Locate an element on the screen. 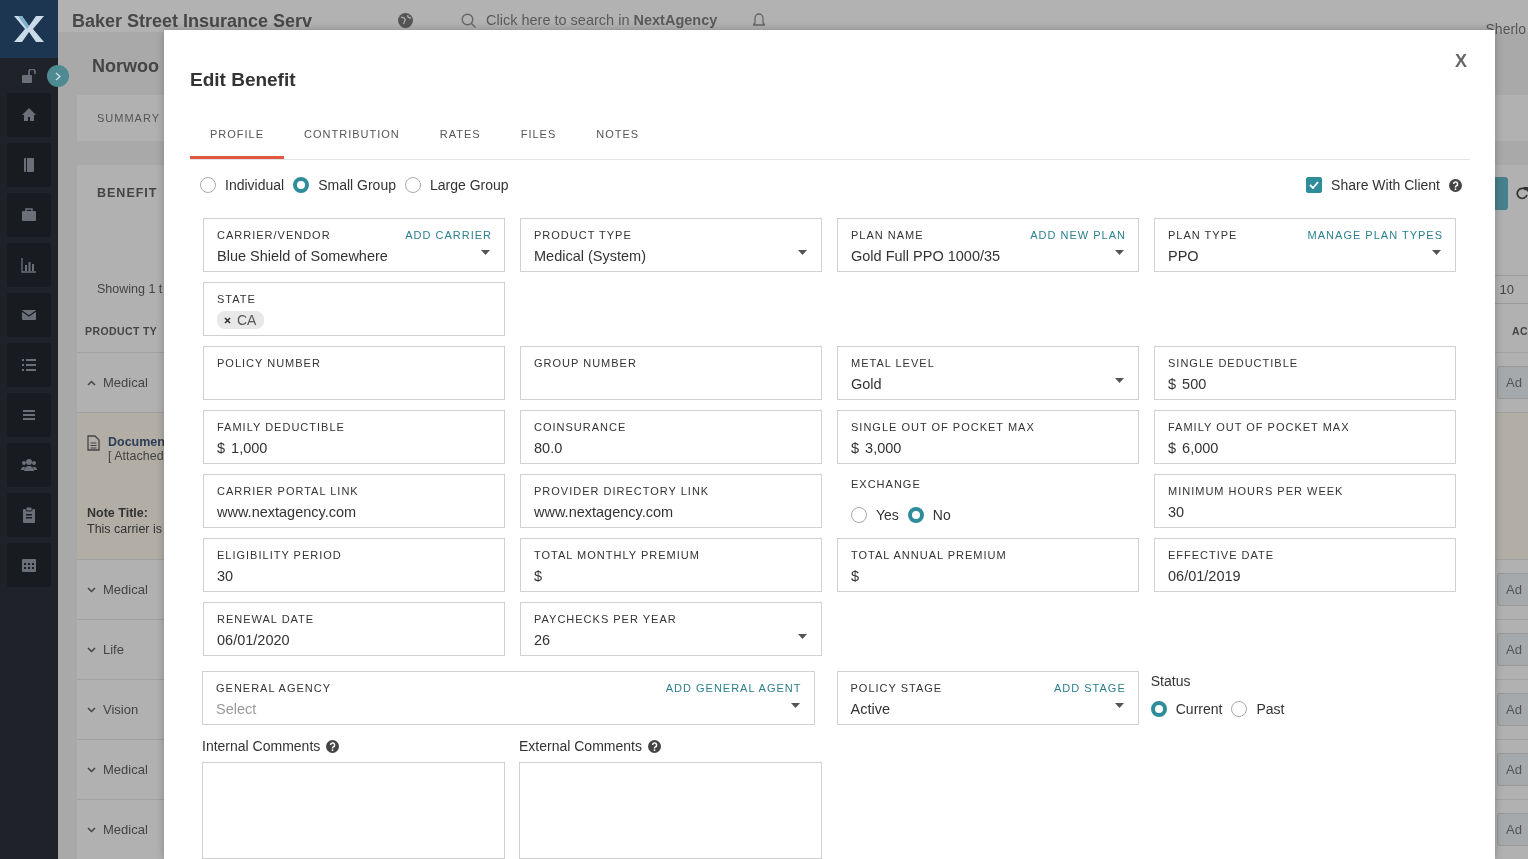 The image size is (1528, 859). radio-label: Yes is located at coordinates (887, 515).